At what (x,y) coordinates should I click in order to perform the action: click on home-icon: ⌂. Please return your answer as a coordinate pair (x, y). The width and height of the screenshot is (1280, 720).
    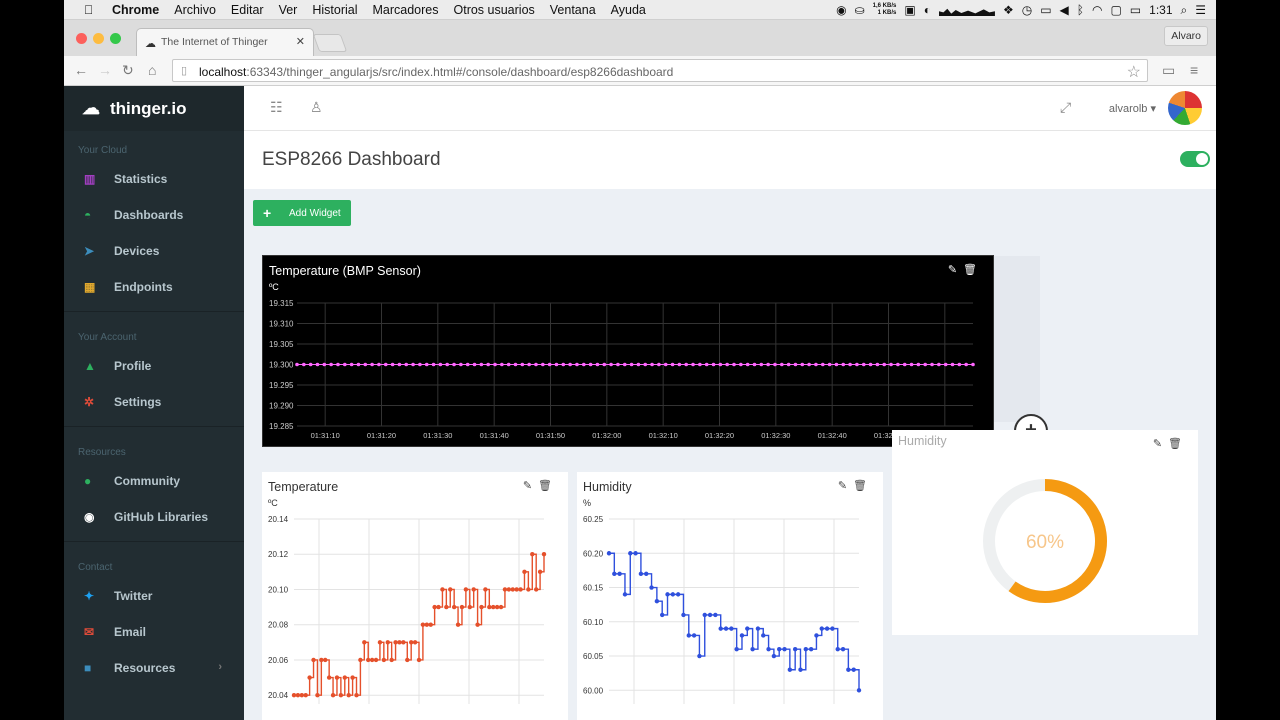
    Looking at the image, I should click on (152, 70).